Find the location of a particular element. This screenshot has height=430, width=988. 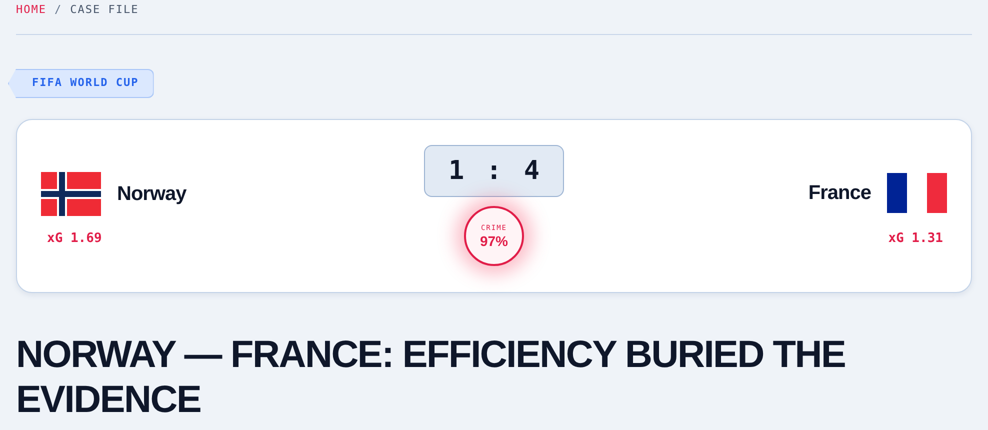

home-link: HOME is located at coordinates (31, 10).